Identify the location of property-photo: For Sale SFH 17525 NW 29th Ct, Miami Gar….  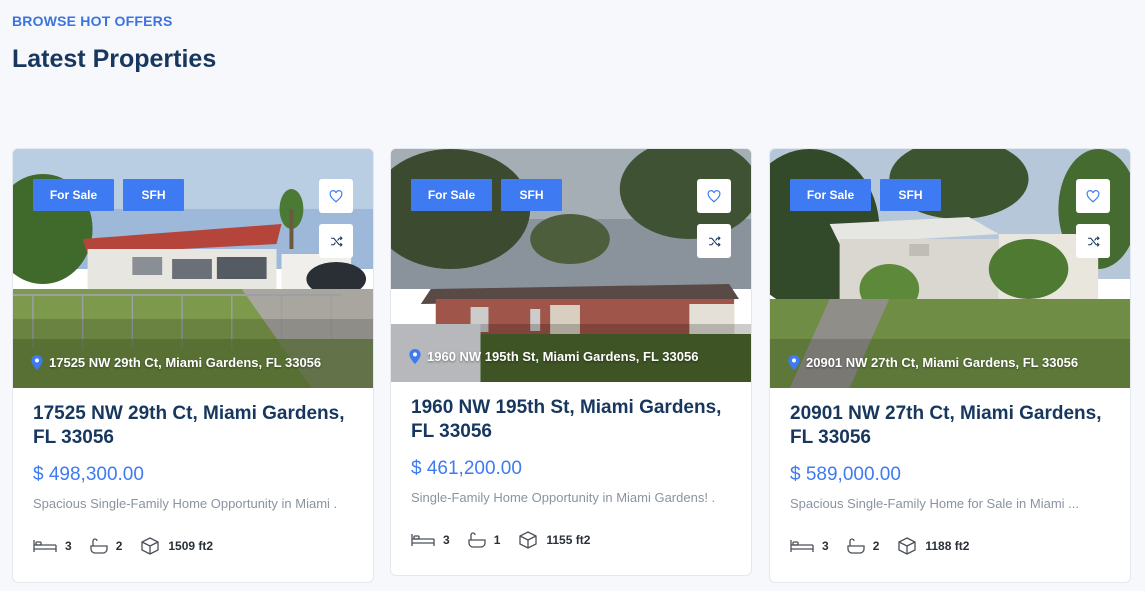
(193, 268).